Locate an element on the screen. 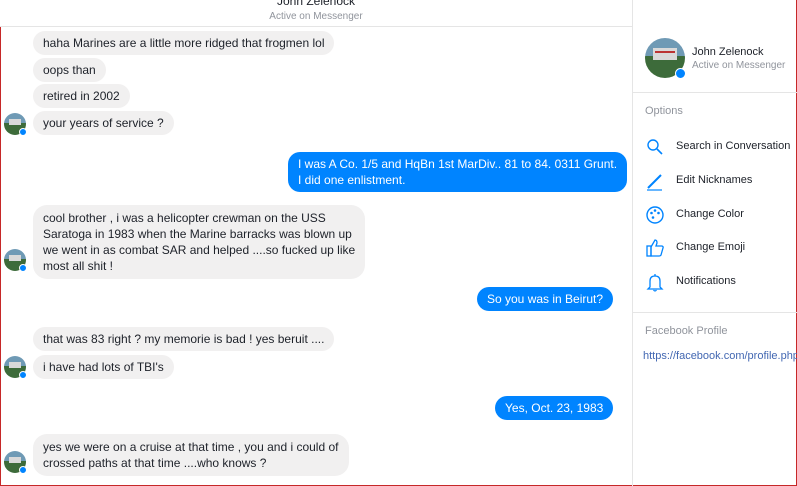 The height and width of the screenshot is (486, 797). message-incoming: oops than is located at coordinates (69, 70).